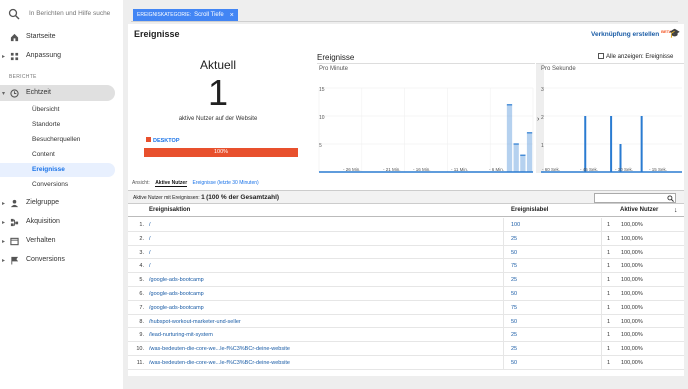  I want to click on row-number: 2., so click(141, 238).